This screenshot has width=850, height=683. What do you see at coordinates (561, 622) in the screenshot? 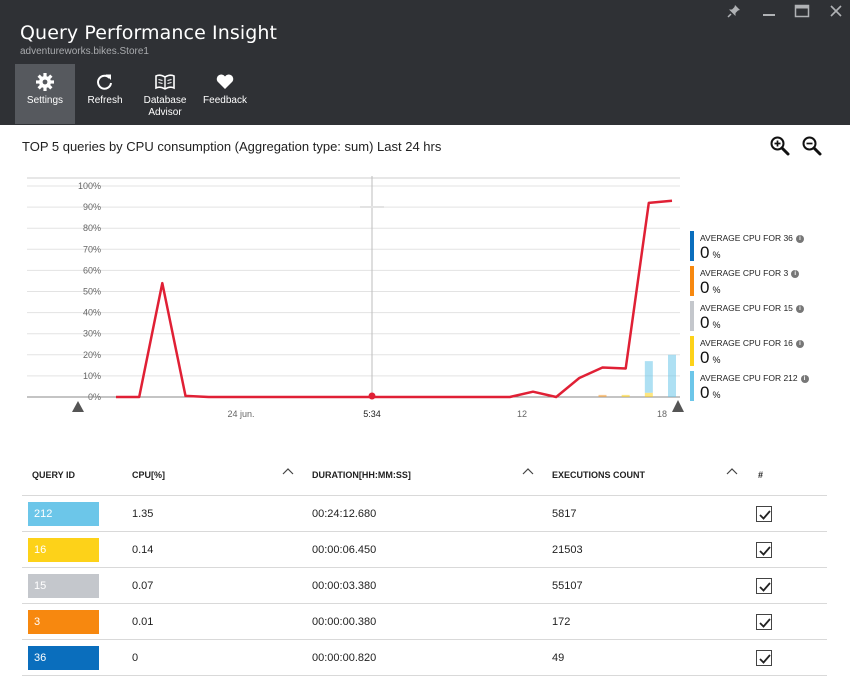
I see `executions-cell: 172` at bounding box center [561, 622].